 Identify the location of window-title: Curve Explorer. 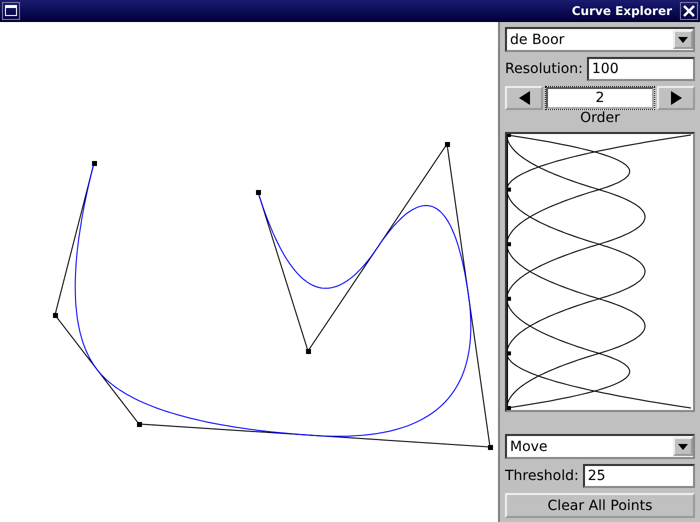
(622, 11).